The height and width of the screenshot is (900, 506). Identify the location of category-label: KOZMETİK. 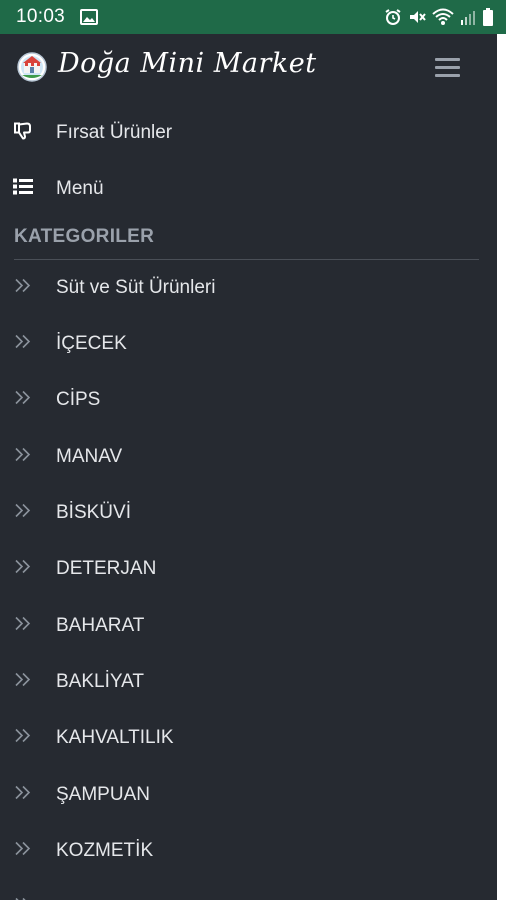
(105, 850).